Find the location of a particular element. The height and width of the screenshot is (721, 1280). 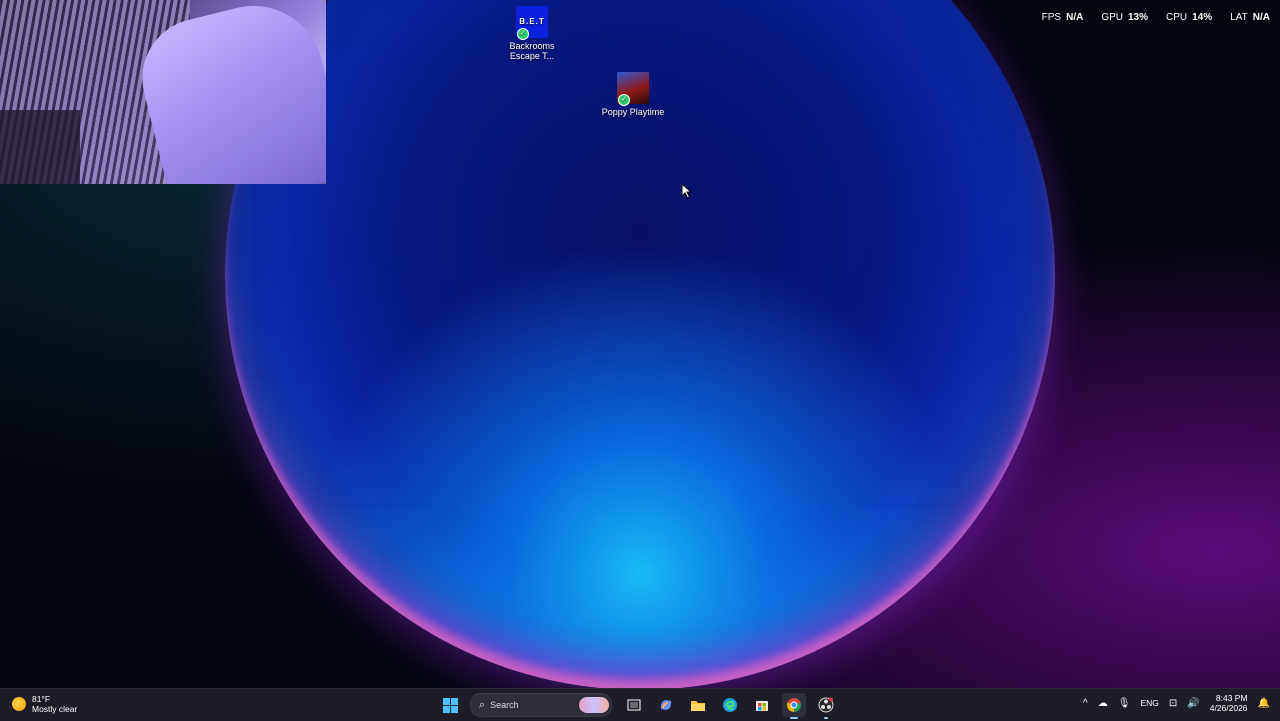

file-explorer-button is located at coordinates (698, 705).